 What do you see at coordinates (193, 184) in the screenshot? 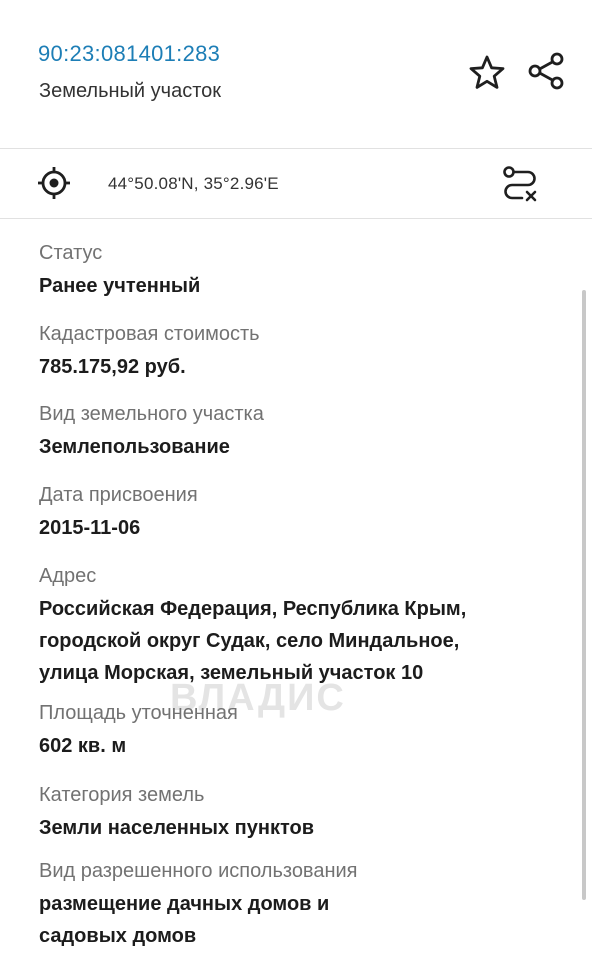
I see `coordinates-text: 44°50.08'N, 35°2.96'E` at bounding box center [193, 184].